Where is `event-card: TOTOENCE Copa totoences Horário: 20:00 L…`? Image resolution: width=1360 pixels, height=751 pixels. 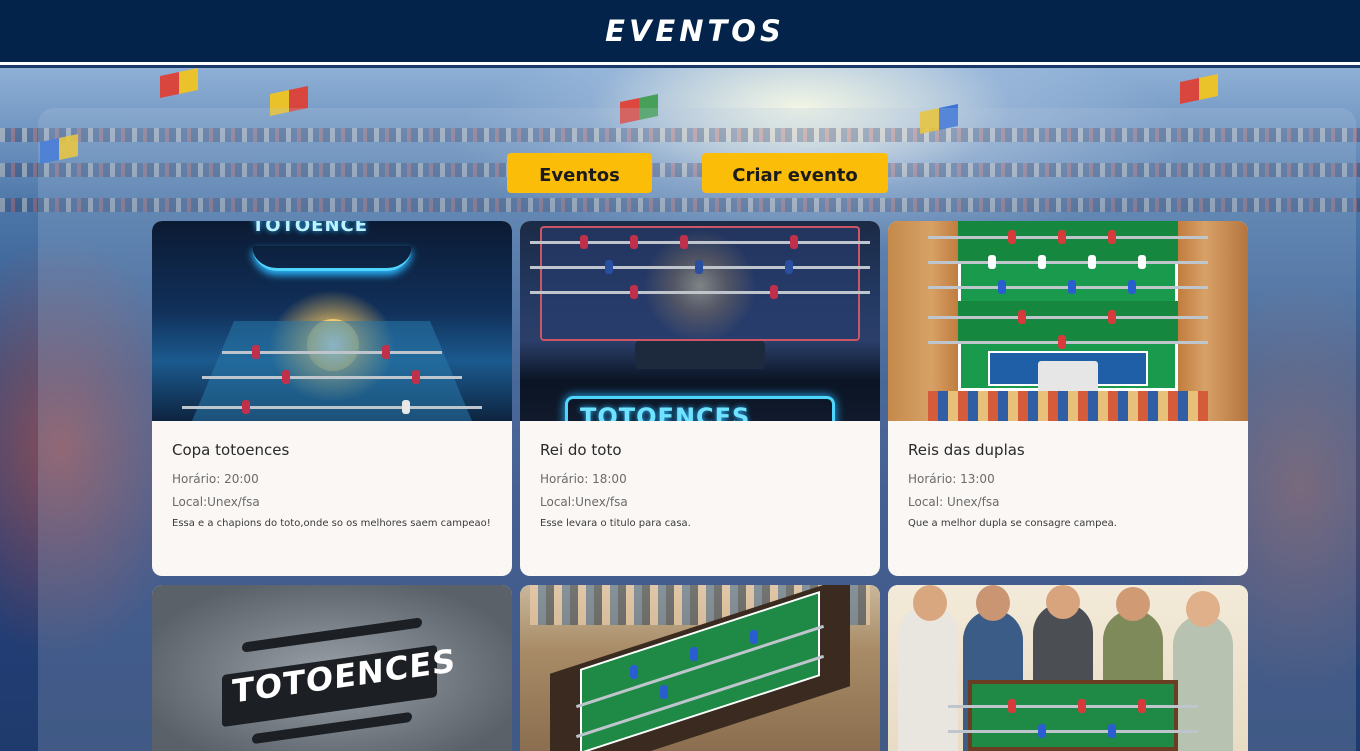
event-card: TOTOENCE Copa totoences Horário: 20:00 L… is located at coordinates (332, 398).